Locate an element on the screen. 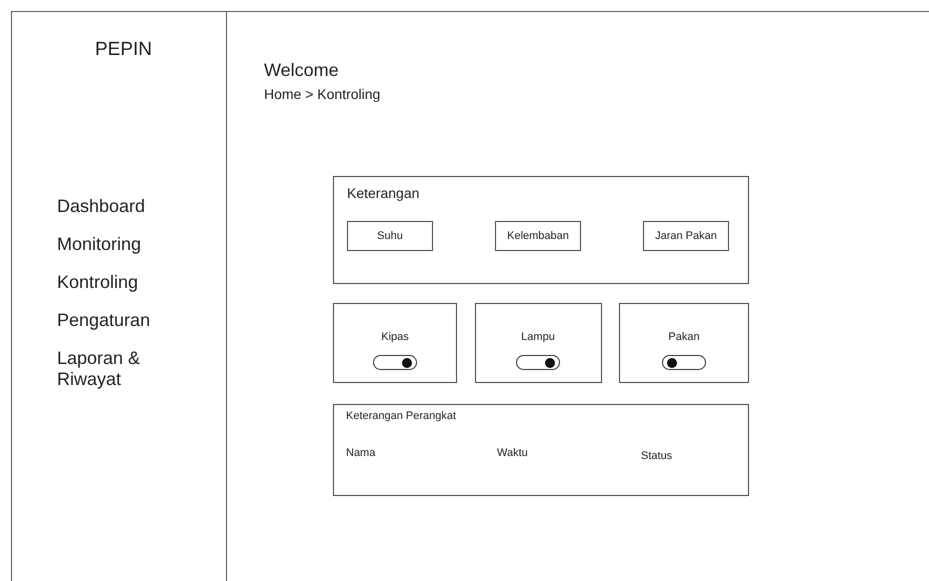 Image resolution: width=929 pixels, height=581 pixels. panel-title: Keterangan Perangkat is located at coordinates (401, 416).